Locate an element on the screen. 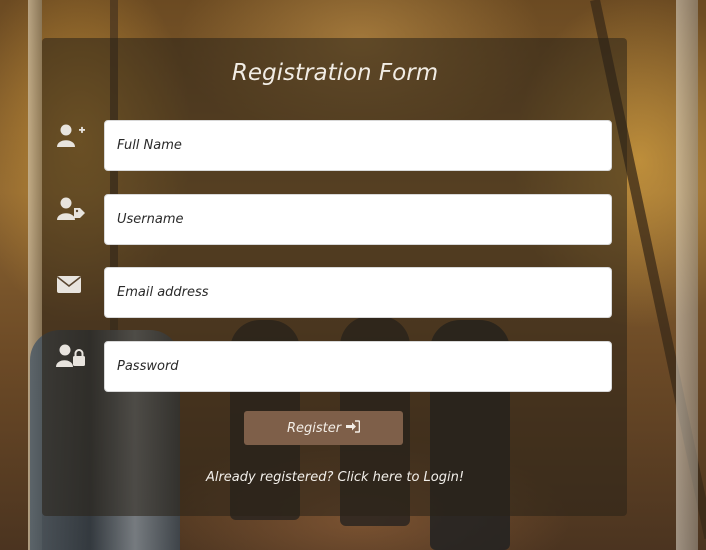 The height and width of the screenshot is (550, 706). password-input is located at coordinates (358, 366).